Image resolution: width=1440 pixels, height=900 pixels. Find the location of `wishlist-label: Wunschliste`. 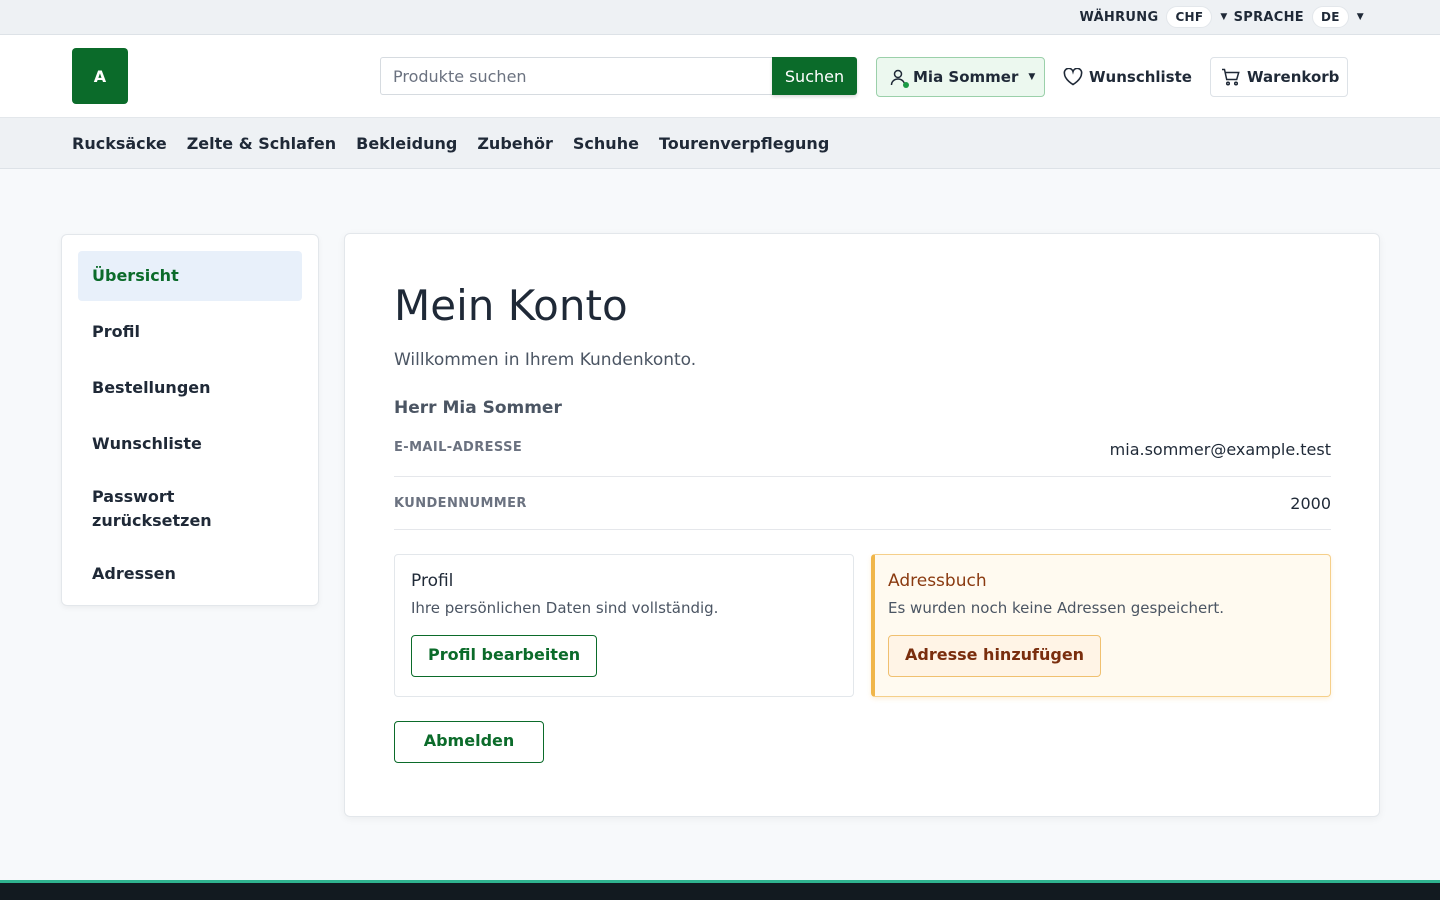

wishlist-label: Wunschliste is located at coordinates (1140, 77).